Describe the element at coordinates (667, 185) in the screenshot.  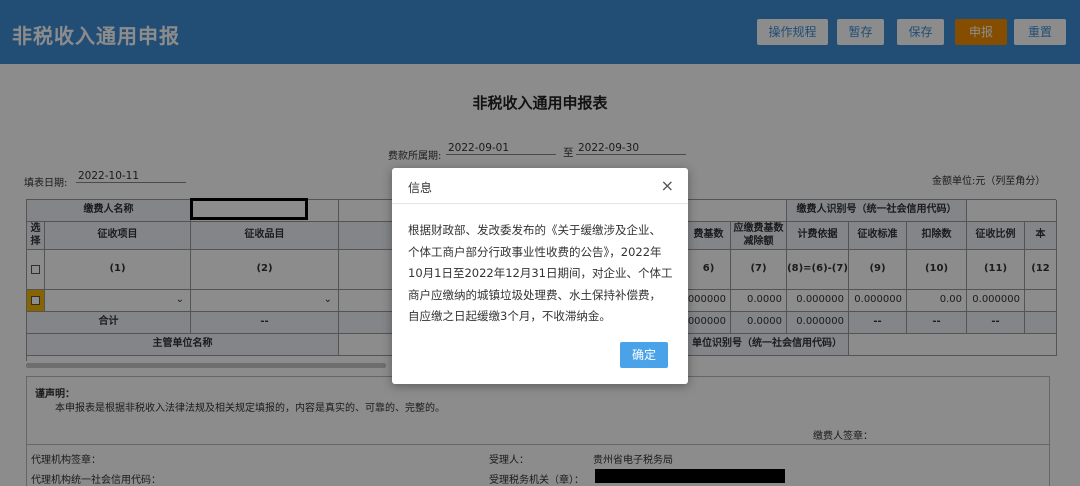
I see `close-icon: ×` at that location.